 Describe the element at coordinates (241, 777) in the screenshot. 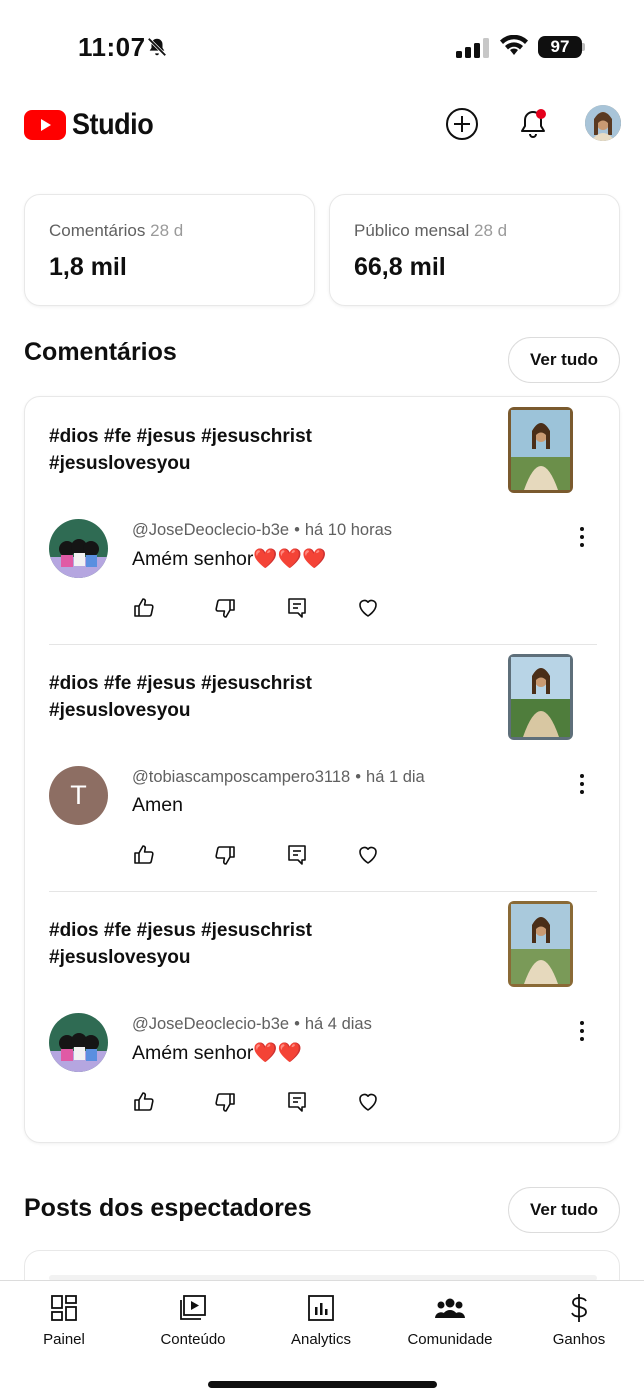

I see `comment-author: @tobiascamposcampero3118` at that location.